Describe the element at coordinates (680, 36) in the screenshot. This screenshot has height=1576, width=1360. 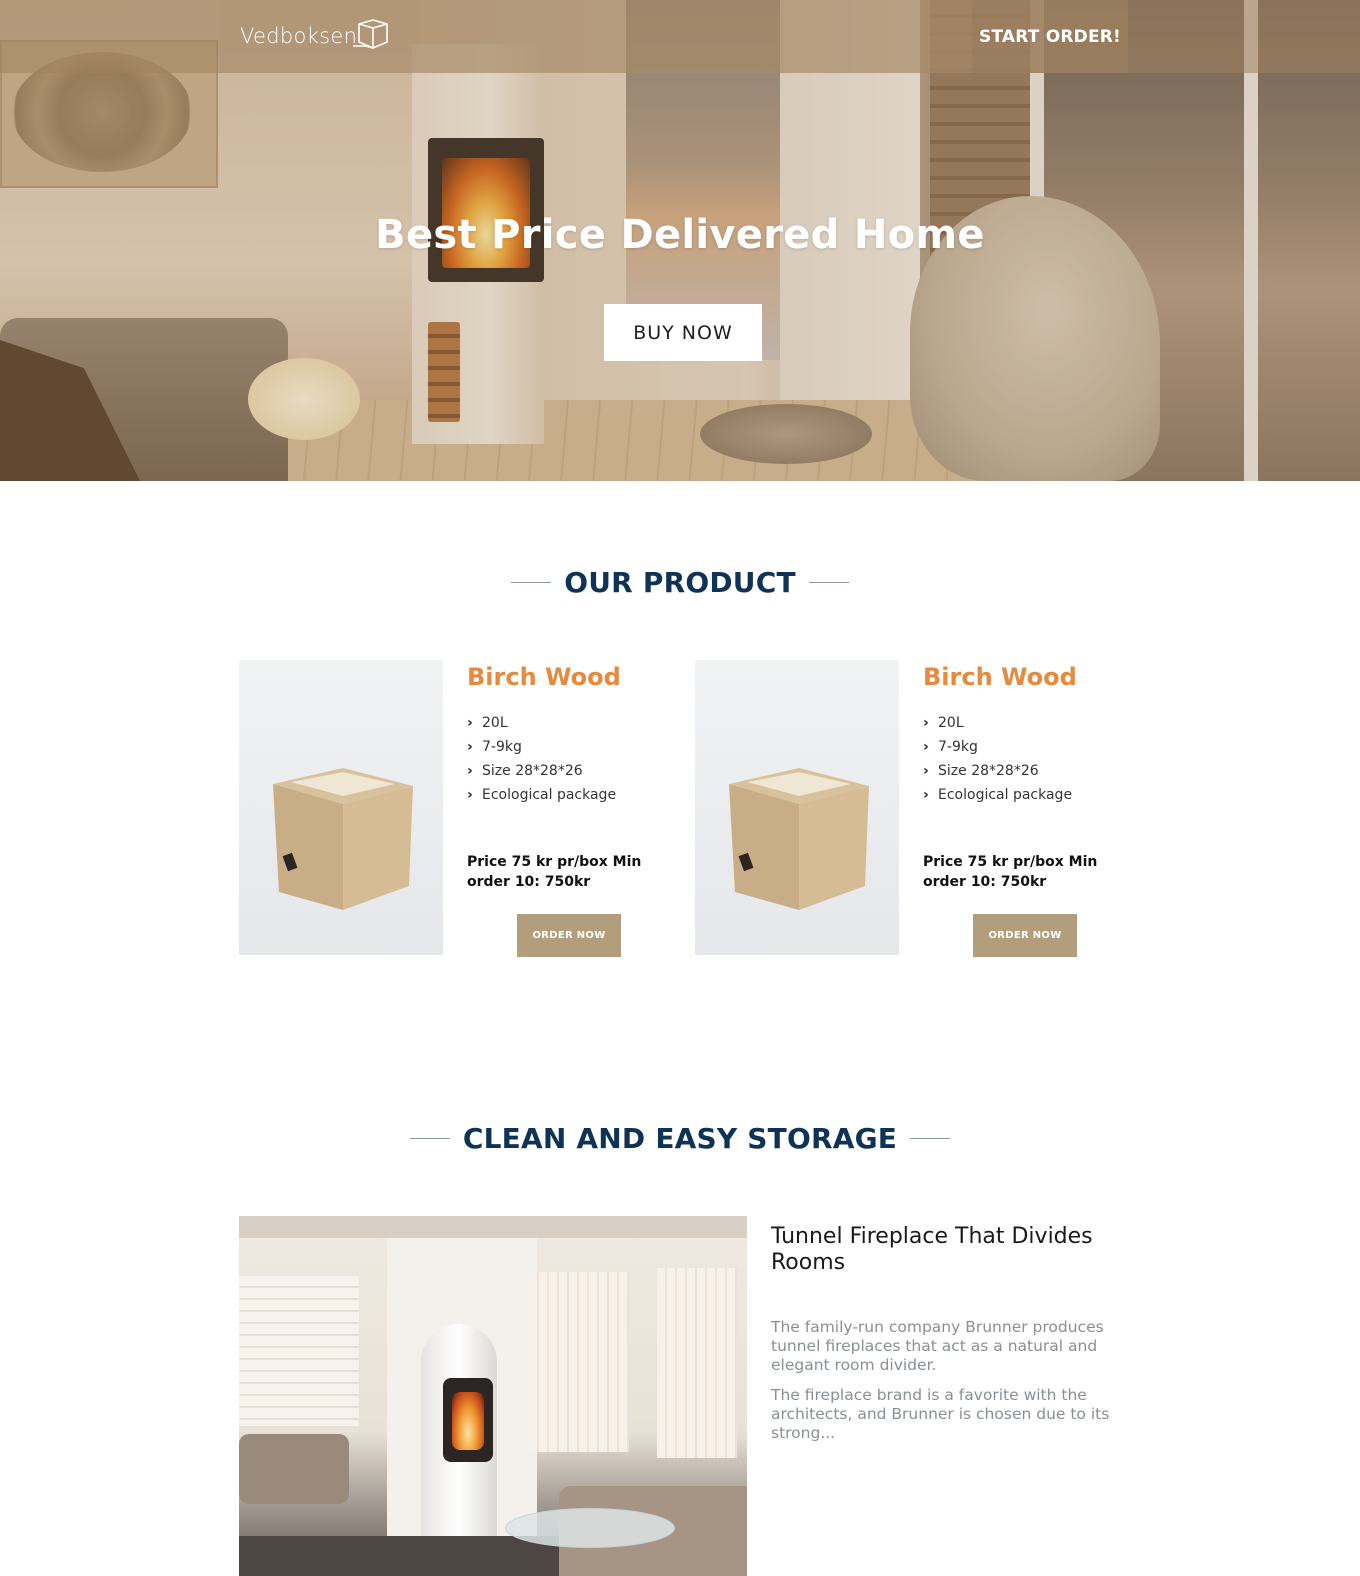
I see `top-navbar` at that location.